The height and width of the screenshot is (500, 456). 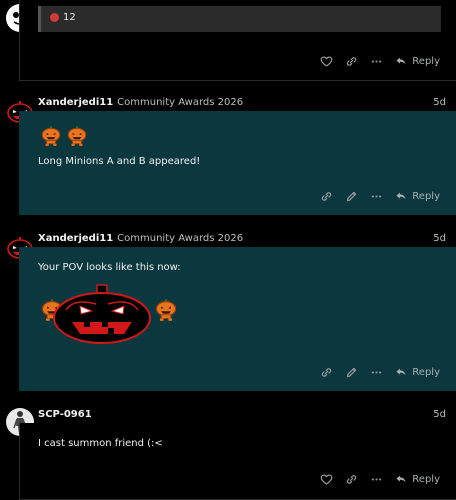 I want to click on quote-count: 12, so click(x=69, y=17).